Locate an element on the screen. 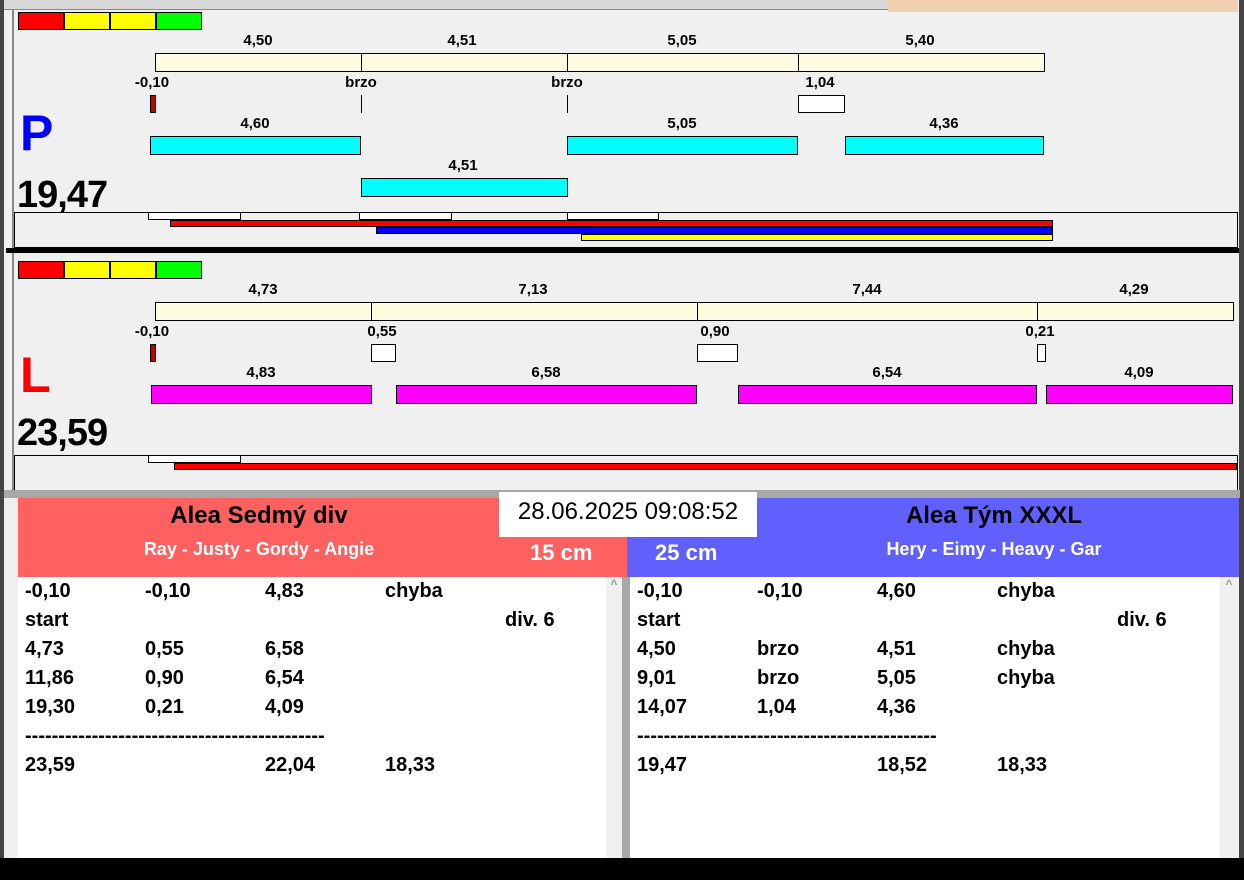 Image resolution: width=1244 pixels, height=880 pixels. right-scrollbar: ^ is located at coordinates (1229, 717).